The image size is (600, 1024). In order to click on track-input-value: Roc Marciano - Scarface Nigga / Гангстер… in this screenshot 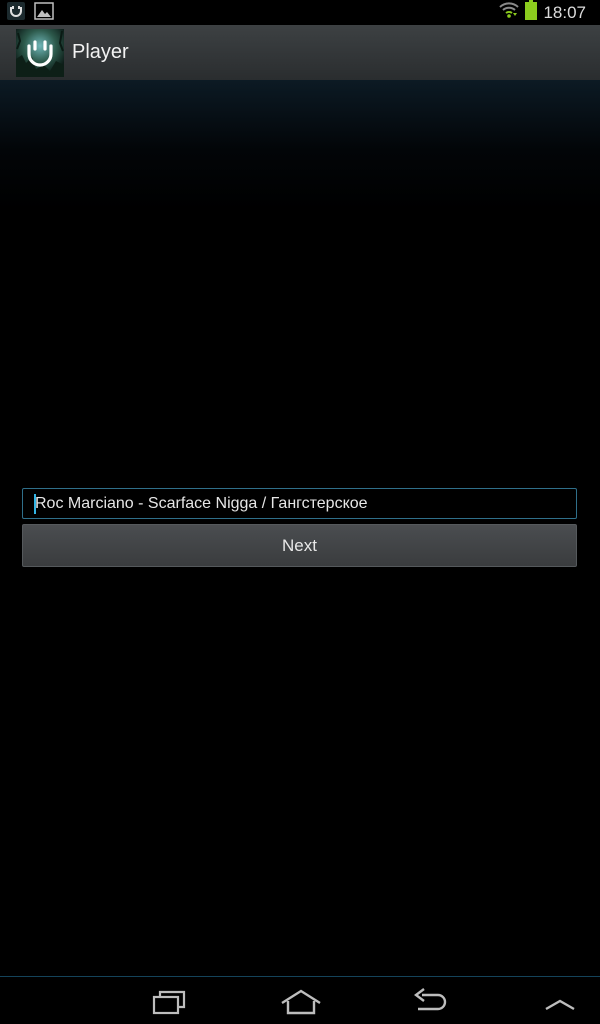, I will do `click(201, 503)`.